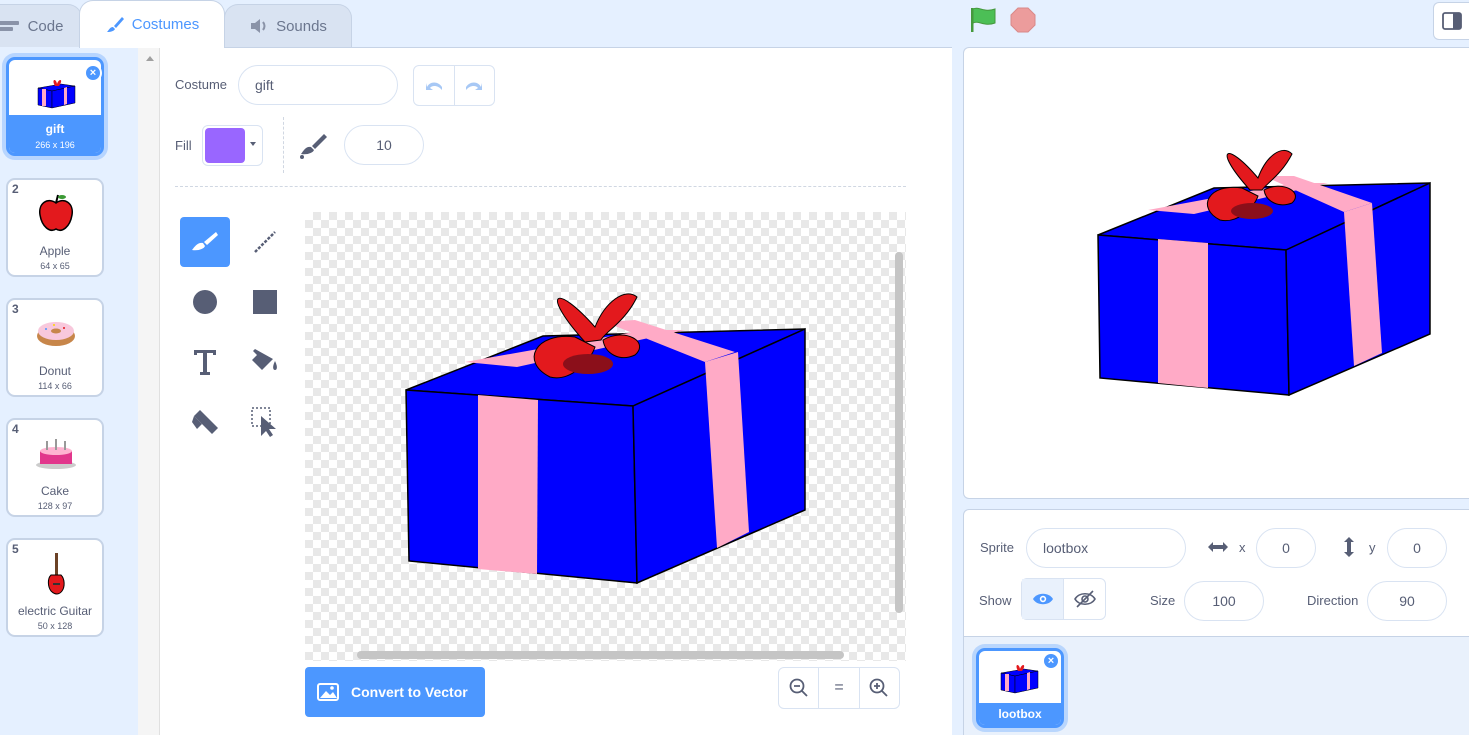  What do you see at coordinates (1084, 599) in the screenshot?
I see `hide-sprite-button` at bounding box center [1084, 599].